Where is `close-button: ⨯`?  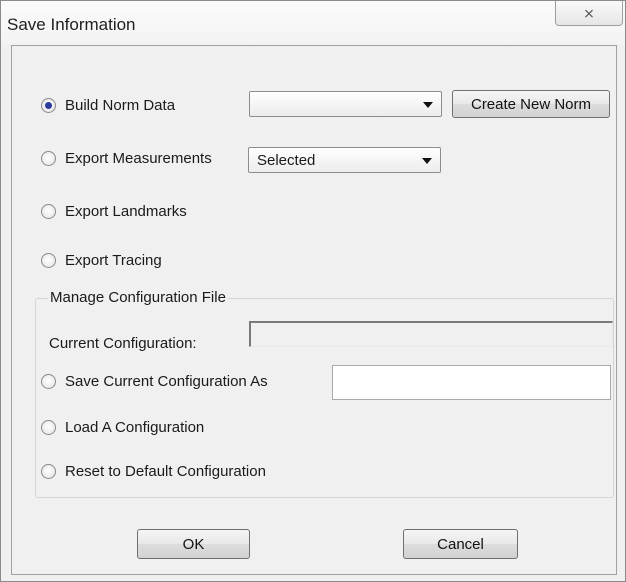
close-button: ⨯ is located at coordinates (589, 13).